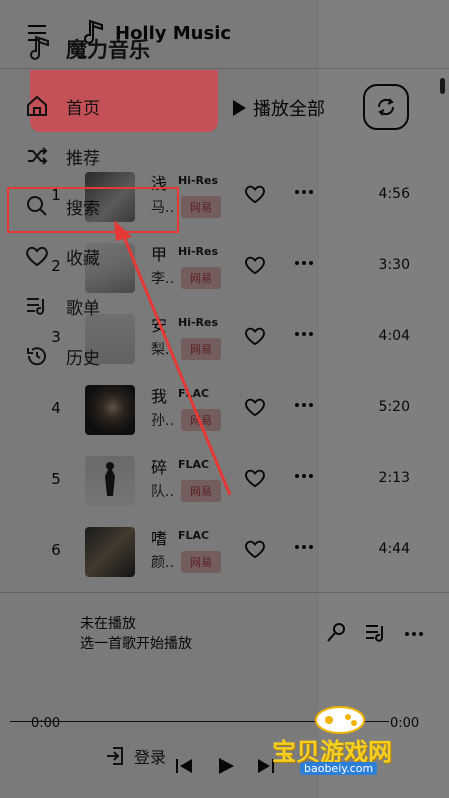 The width and height of the screenshot is (449, 798). Describe the element at coordinates (83, 308) in the screenshot. I see `drawer-item-label: 歌单` at that location.